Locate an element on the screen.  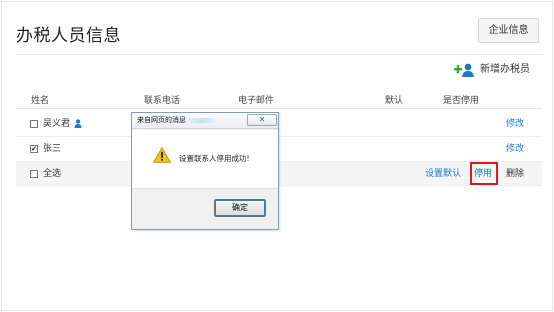
row-name: 吴义君 is located at coordinates (57, 124).